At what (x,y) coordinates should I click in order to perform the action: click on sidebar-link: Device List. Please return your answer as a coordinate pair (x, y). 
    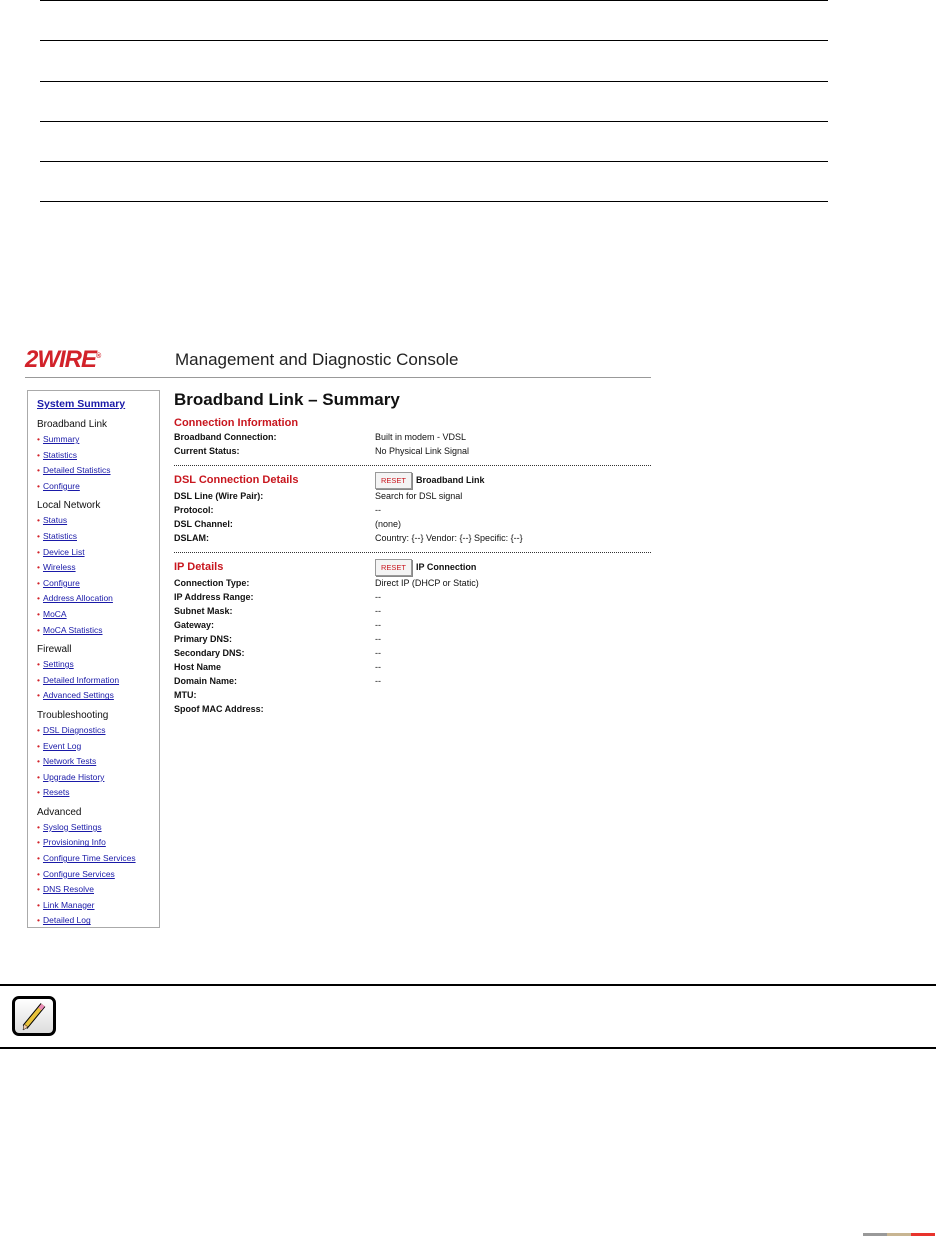
    Looking at the image, I should click on (64, 552).